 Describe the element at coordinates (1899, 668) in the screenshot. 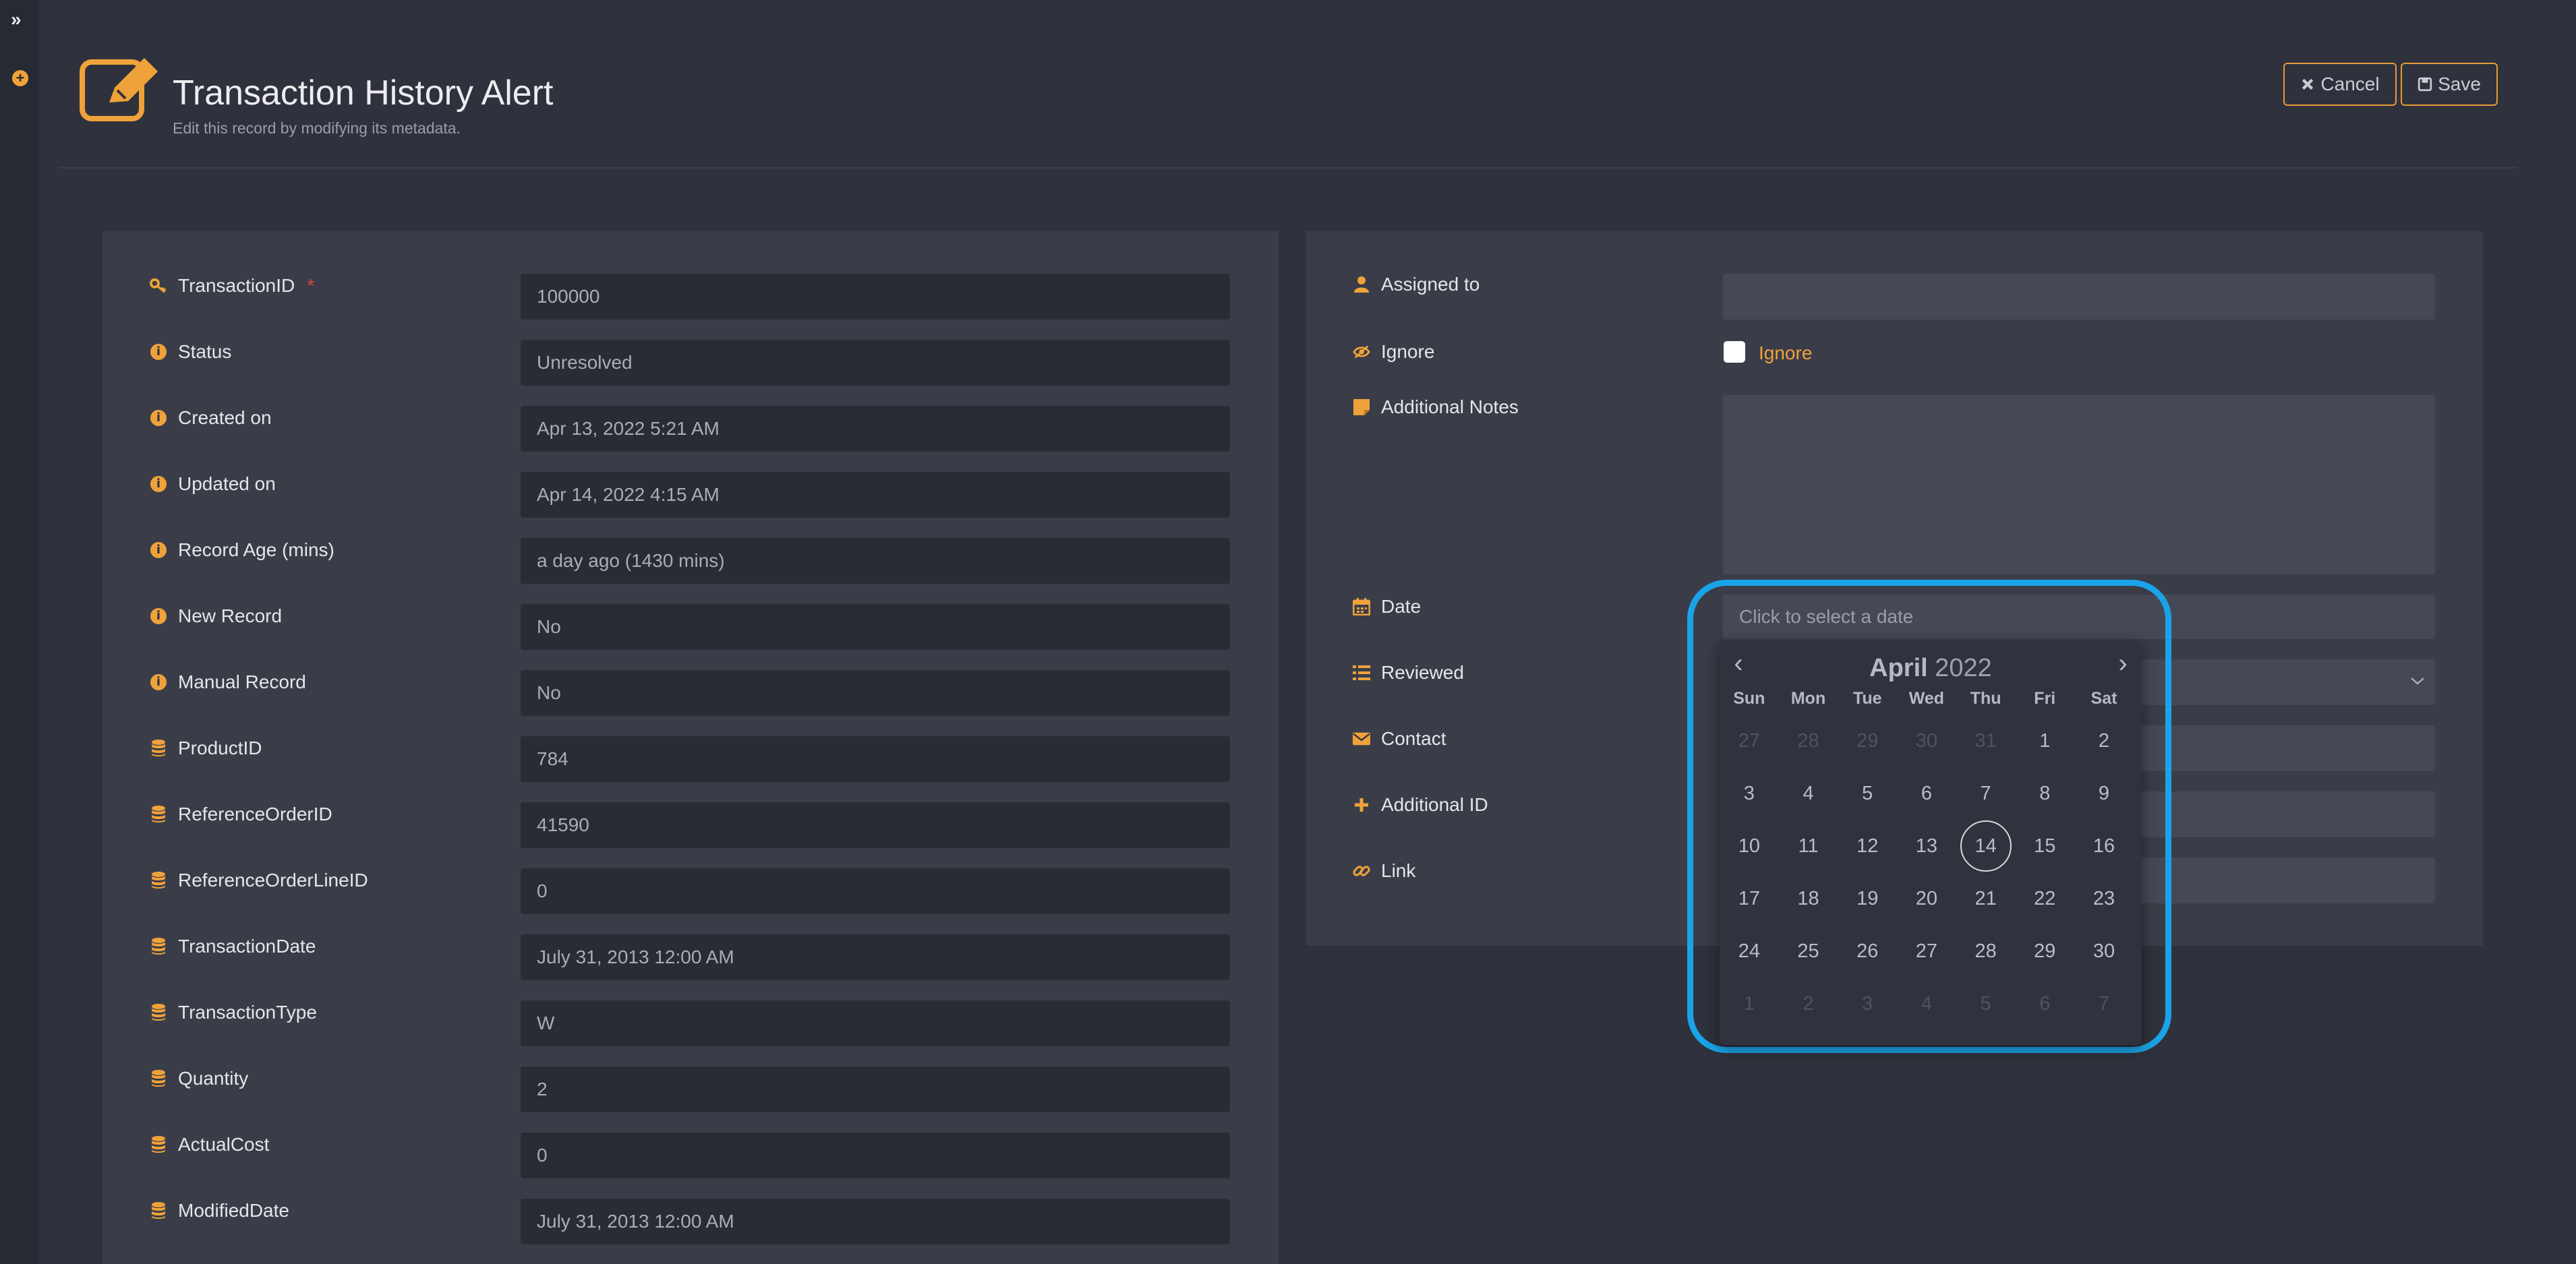

I see `calendar-month: April` at that location.